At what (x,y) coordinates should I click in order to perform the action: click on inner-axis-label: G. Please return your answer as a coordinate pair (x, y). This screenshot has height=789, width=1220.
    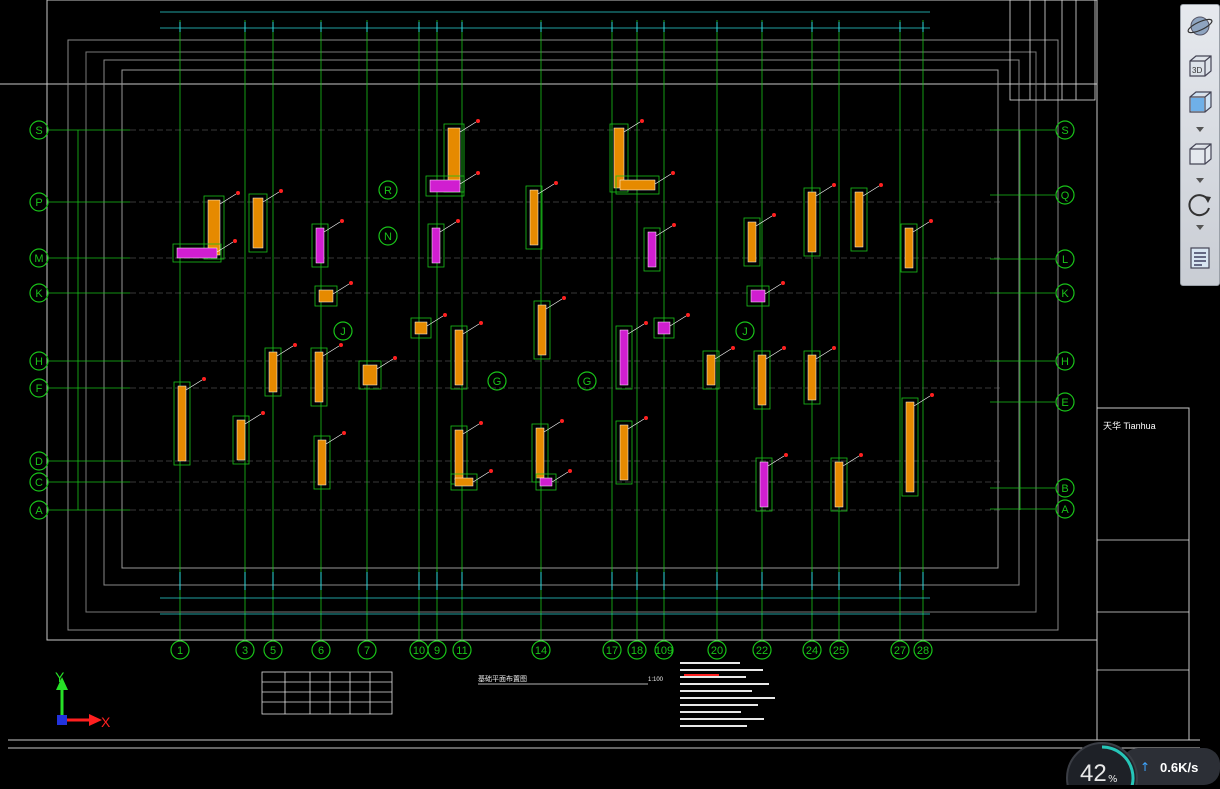
    Looking at the image, I should click on (587, 382).